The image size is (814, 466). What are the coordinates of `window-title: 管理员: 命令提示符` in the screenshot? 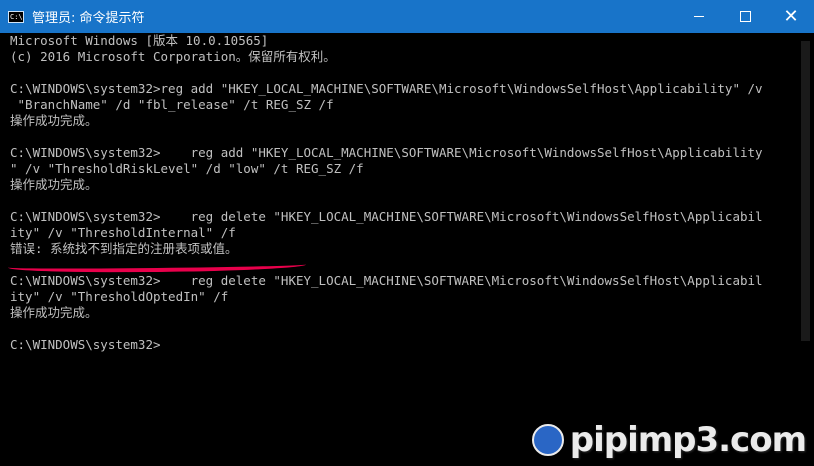 It's located at (88, 18).